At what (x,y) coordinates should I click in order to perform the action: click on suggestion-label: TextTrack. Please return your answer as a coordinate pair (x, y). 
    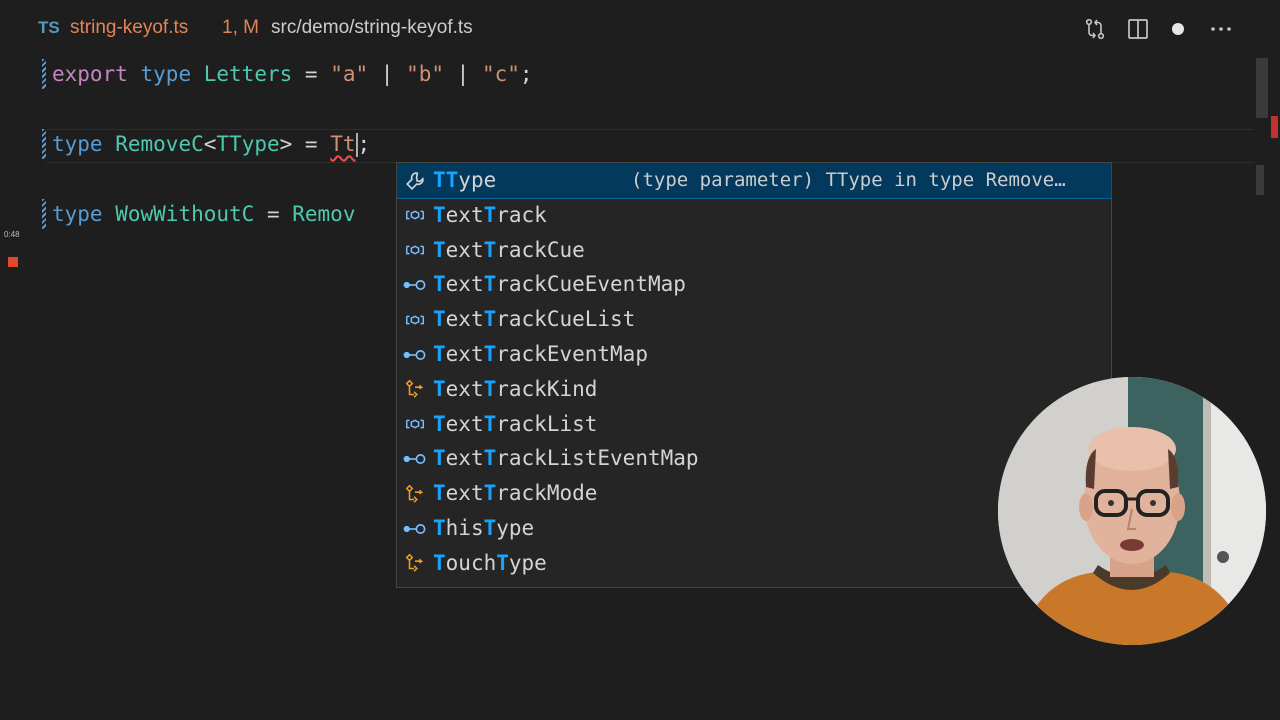
    Looking at the image, I should click on (490, 214).